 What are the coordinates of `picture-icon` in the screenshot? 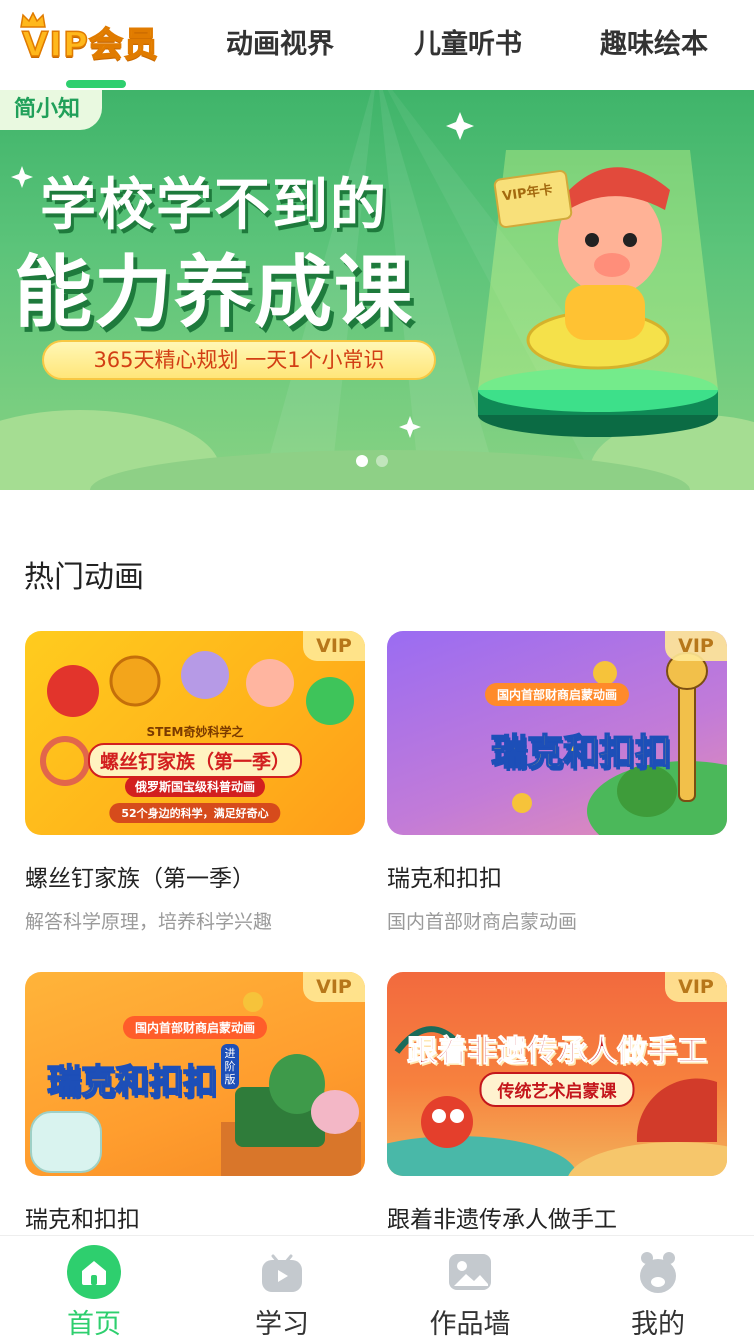 It's located at (470, 1272).